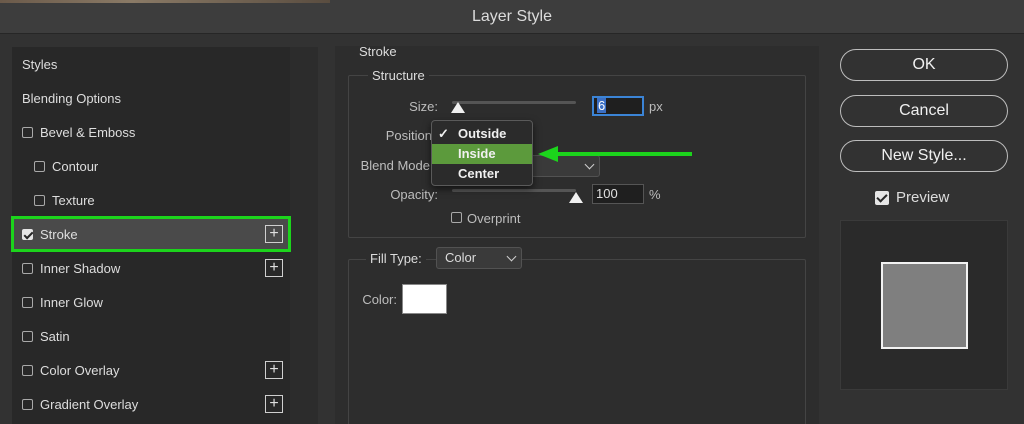 The width and height of the screenshot is (1024, 424). Describe the element at coordinates (88, 132) in the screenshot. I see `style-item-label: Bevel & Emboss` at that location.